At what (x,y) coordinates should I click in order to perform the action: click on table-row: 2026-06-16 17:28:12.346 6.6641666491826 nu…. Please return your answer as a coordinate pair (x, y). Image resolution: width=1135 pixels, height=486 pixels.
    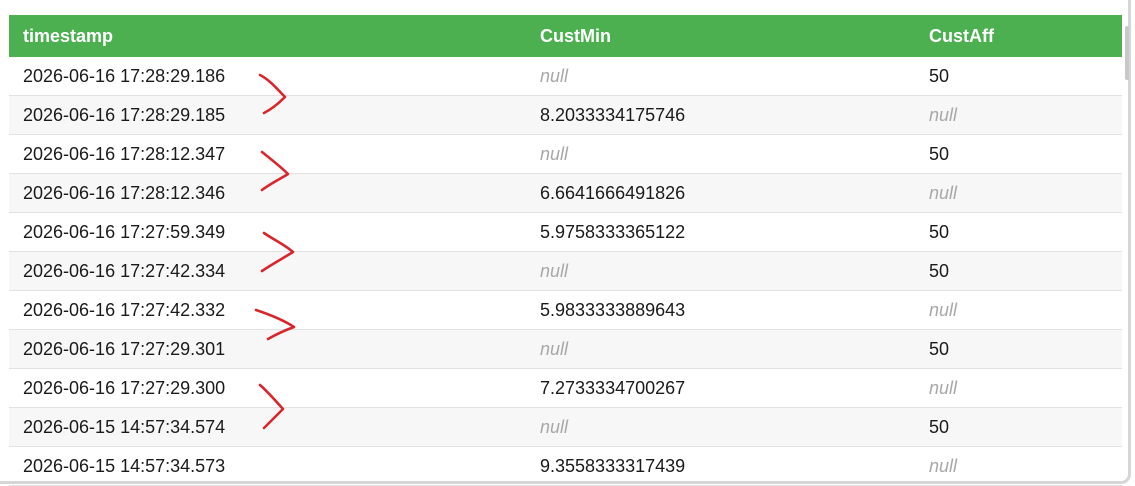
    Looking at the image, I should click on (565, 193).